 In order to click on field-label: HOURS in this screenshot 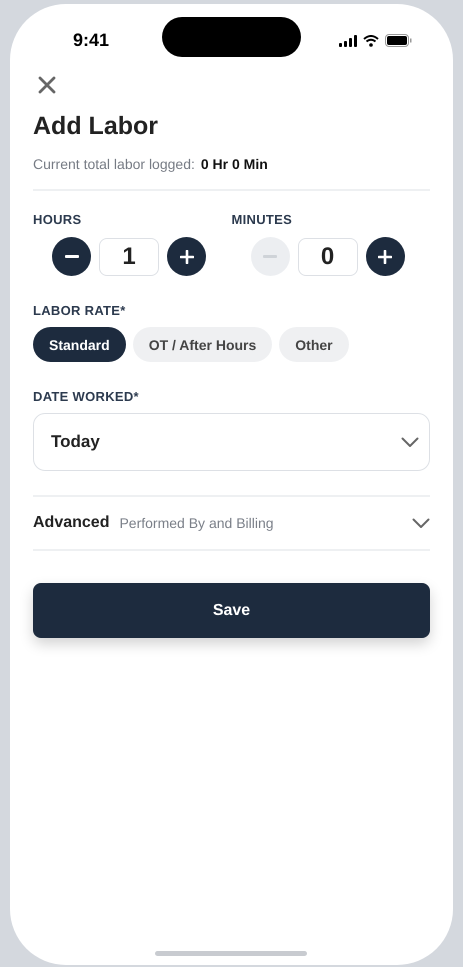, I will do `click(57, 219)`.